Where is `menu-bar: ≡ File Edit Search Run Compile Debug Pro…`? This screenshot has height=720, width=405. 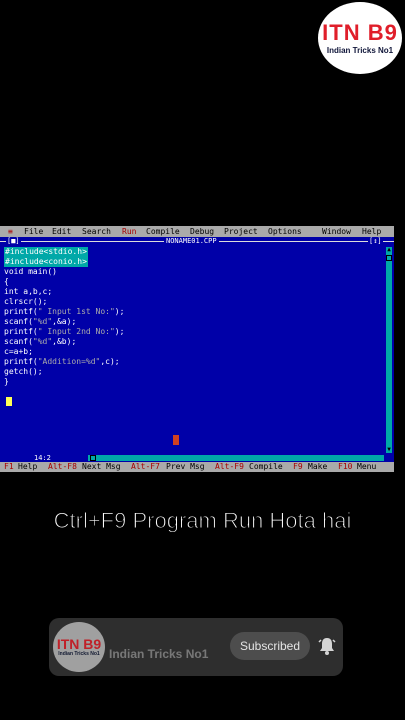 menu-bar: ≡ File Edit Search Run Compile Debug Pro… is located at coordinates (197, 231).